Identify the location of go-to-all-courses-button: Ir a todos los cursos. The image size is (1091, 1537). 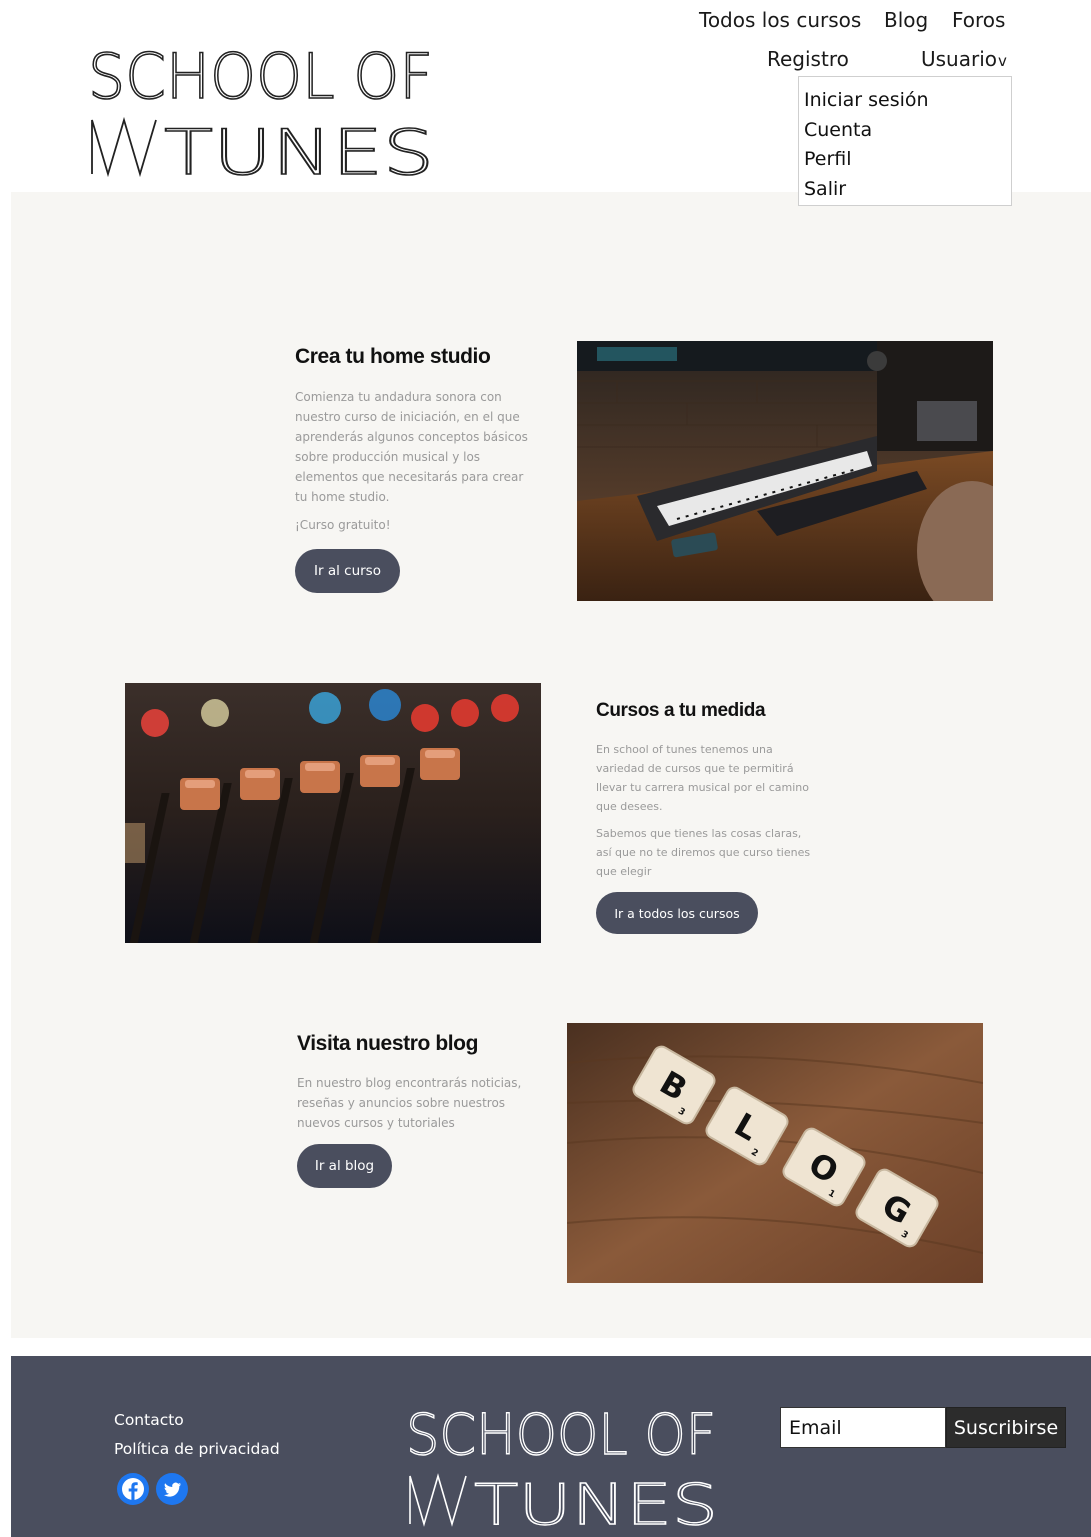
(677, 913).